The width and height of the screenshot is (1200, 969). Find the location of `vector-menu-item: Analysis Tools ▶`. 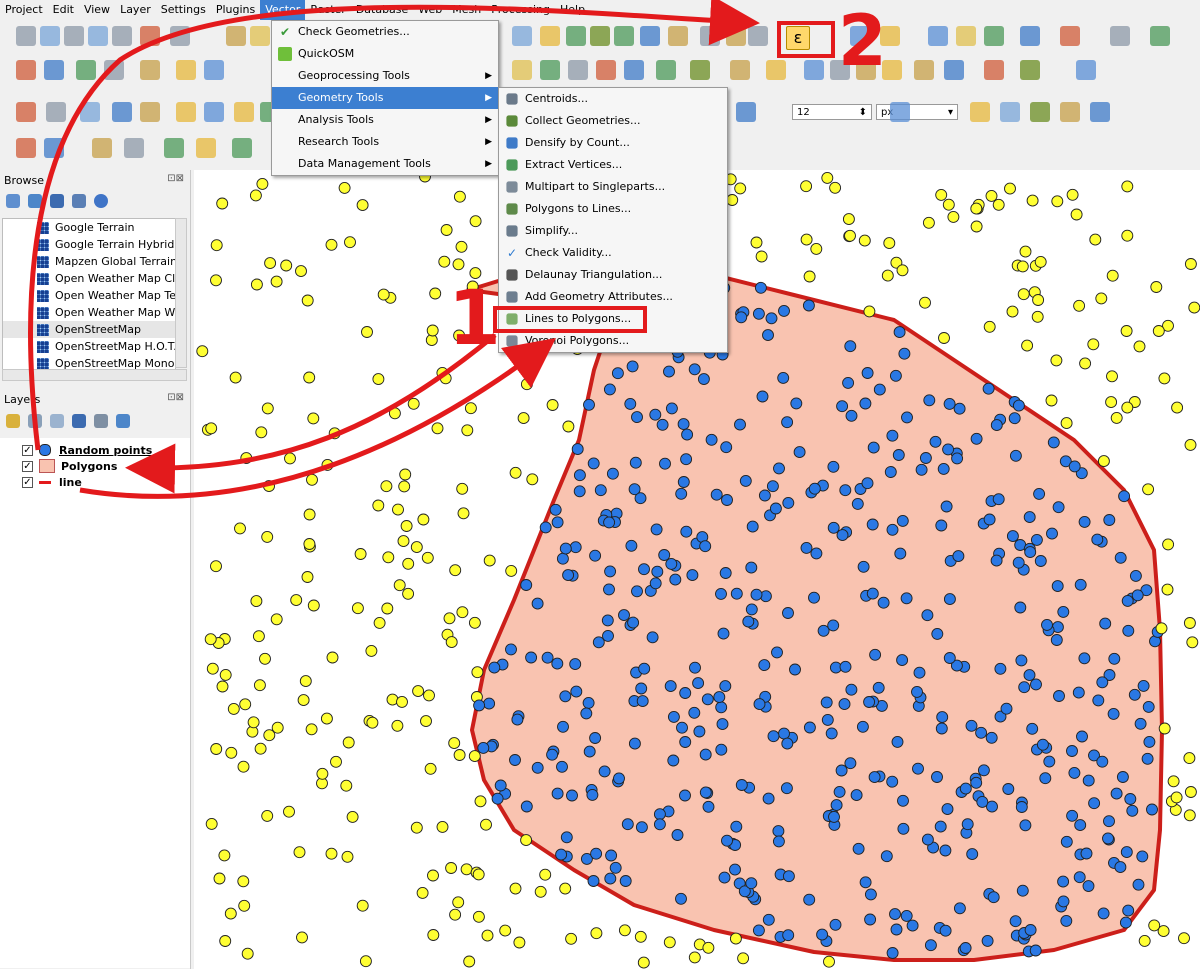

vector-menu-item: Analysis Tools ▶ is located at coordinates (385, 120).